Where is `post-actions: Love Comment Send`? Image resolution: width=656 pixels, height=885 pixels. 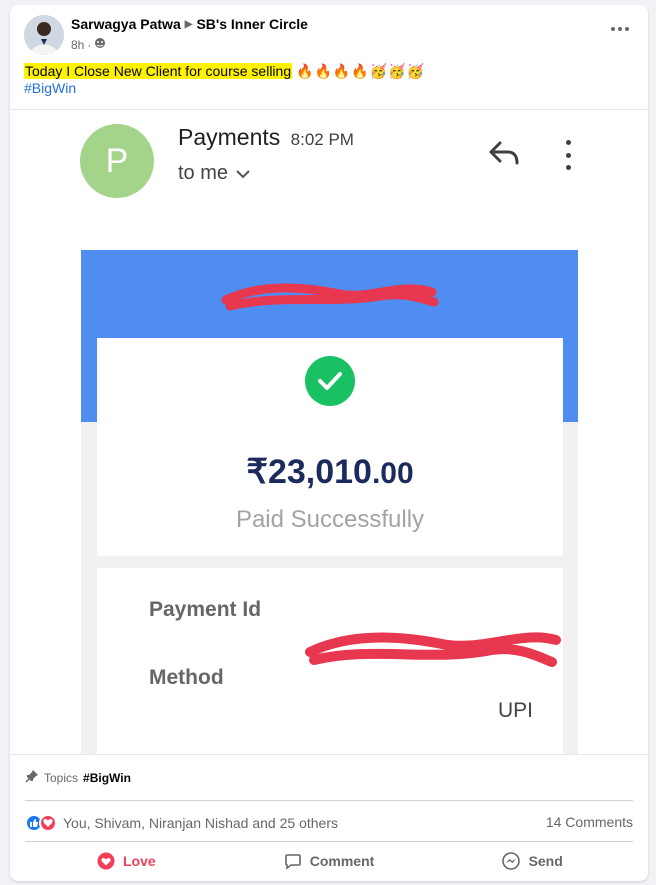
post-actions: Love Comment Send is located at coordinates (329, 861).